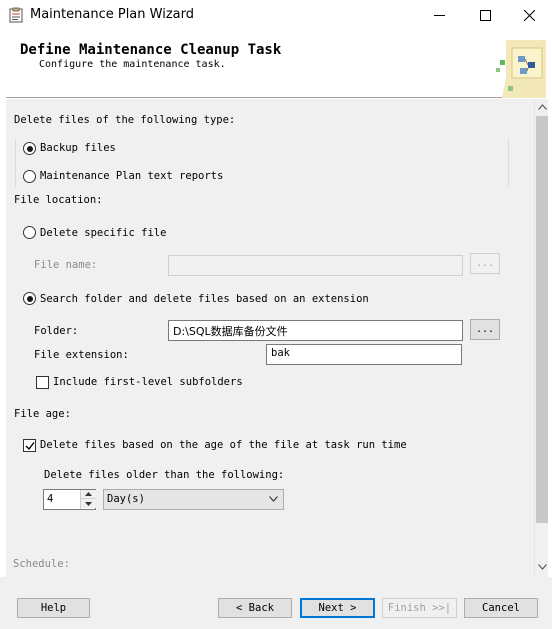 The height and width of the screenshot is (629, 552). I want to click on vertical-scrollbar, so click(541, 338).